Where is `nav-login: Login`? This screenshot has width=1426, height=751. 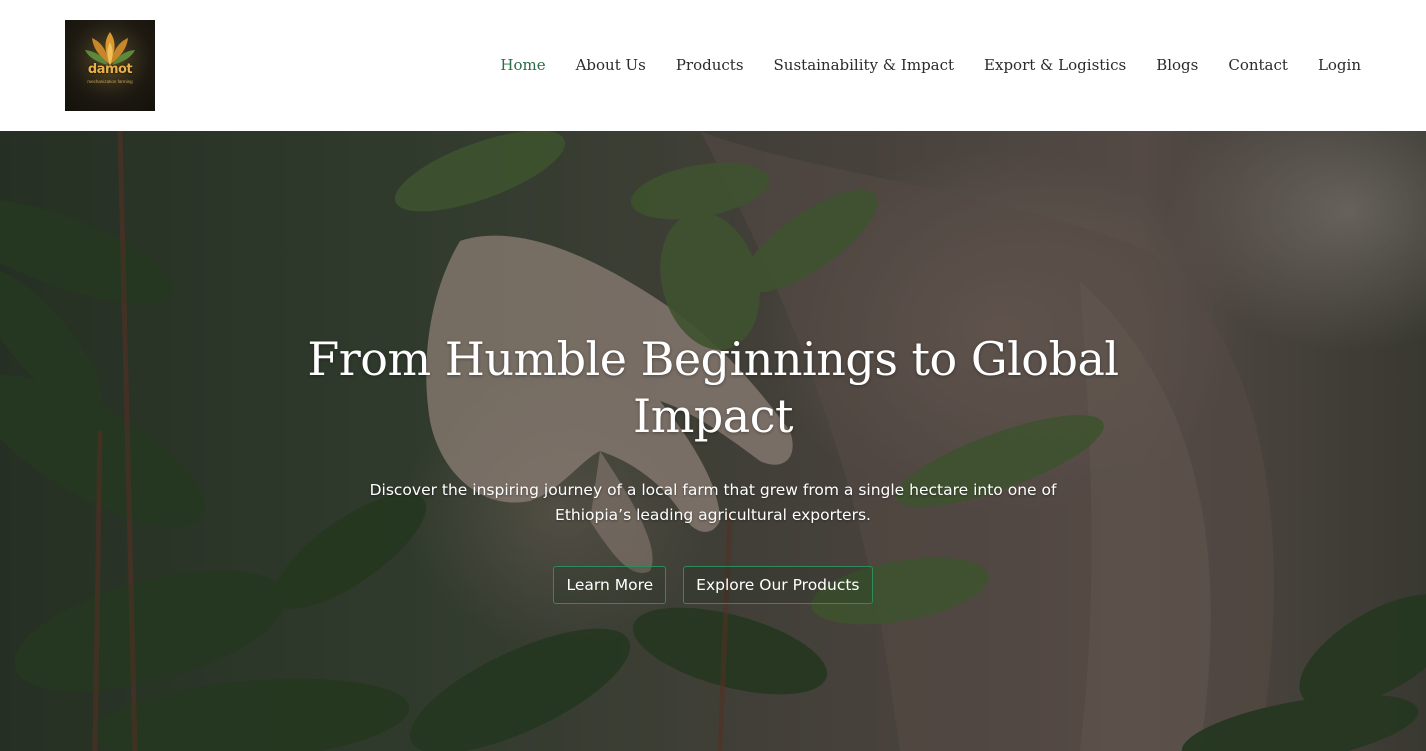
nav-login: Login is located at coordinates (1332, 65).